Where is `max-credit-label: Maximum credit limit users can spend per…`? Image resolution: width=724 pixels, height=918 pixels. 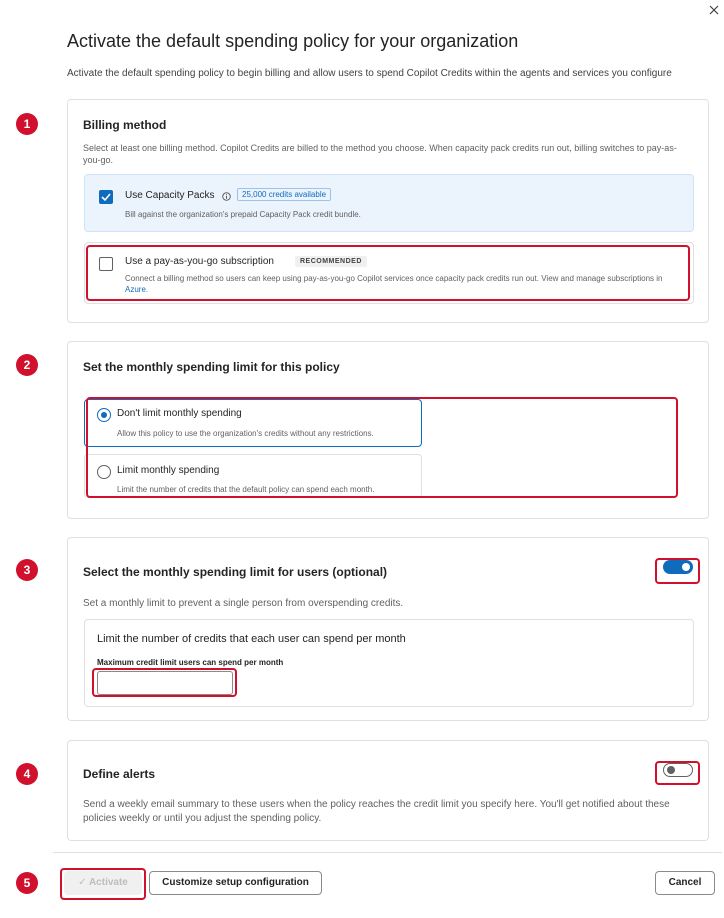
max-credit-label: Maximum credit limit users can spend per… is located at coordinates (190, 662).